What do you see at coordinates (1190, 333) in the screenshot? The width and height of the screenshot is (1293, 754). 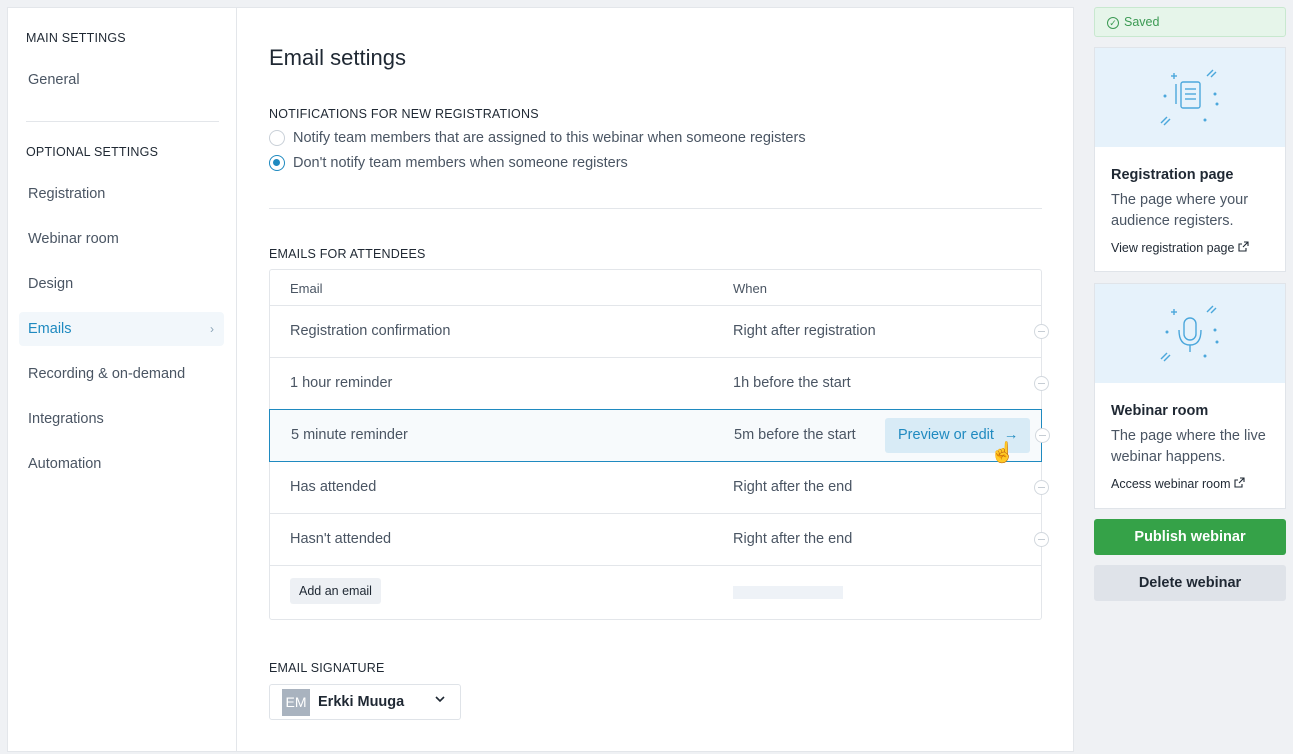 I see `microphone-illustration-icon` at bounding box center [1190, 333].